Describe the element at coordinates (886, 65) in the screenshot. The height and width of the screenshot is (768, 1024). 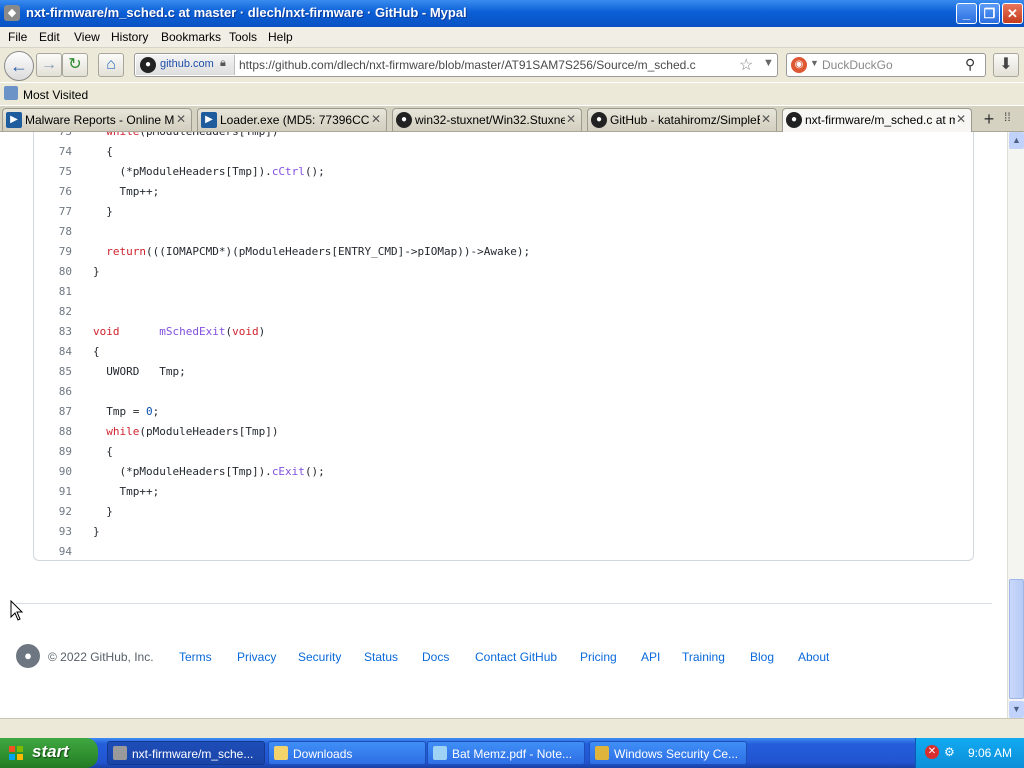
I see `search-box: ◉ ▼ DuckDuckGo ⚲` at that location.